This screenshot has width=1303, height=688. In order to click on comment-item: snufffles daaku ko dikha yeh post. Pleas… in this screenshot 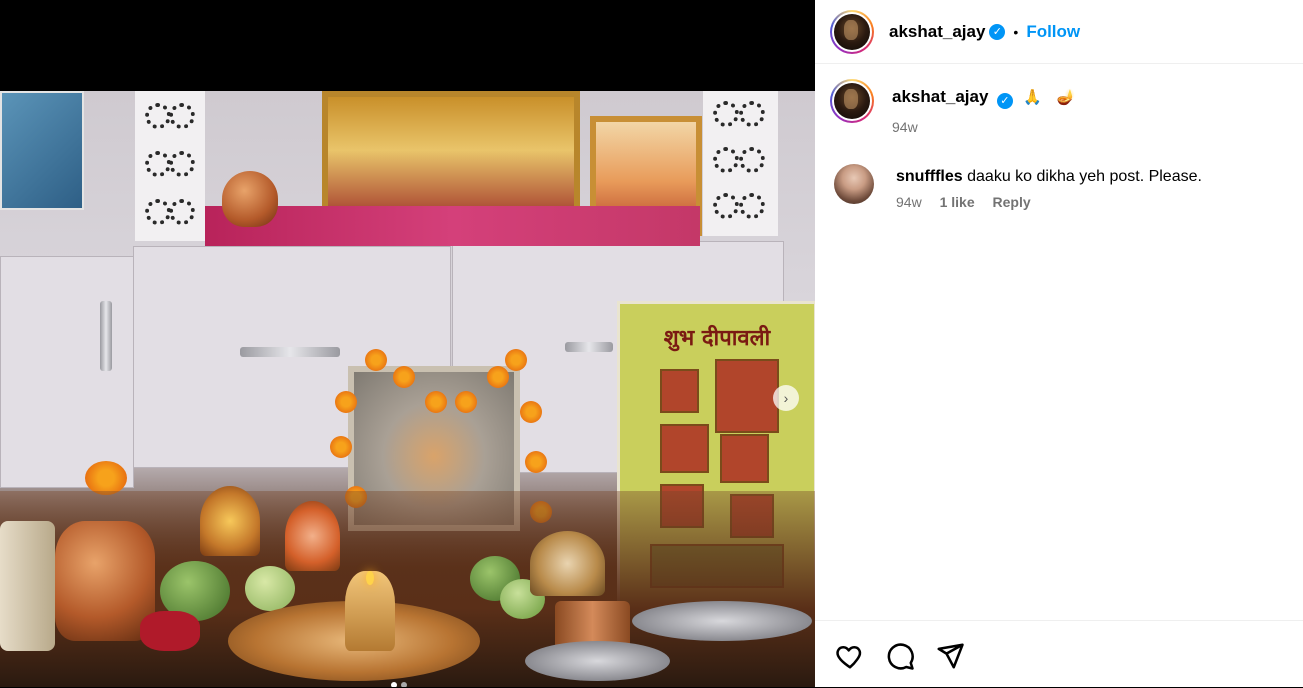, I will do `click(1059, 187)`.